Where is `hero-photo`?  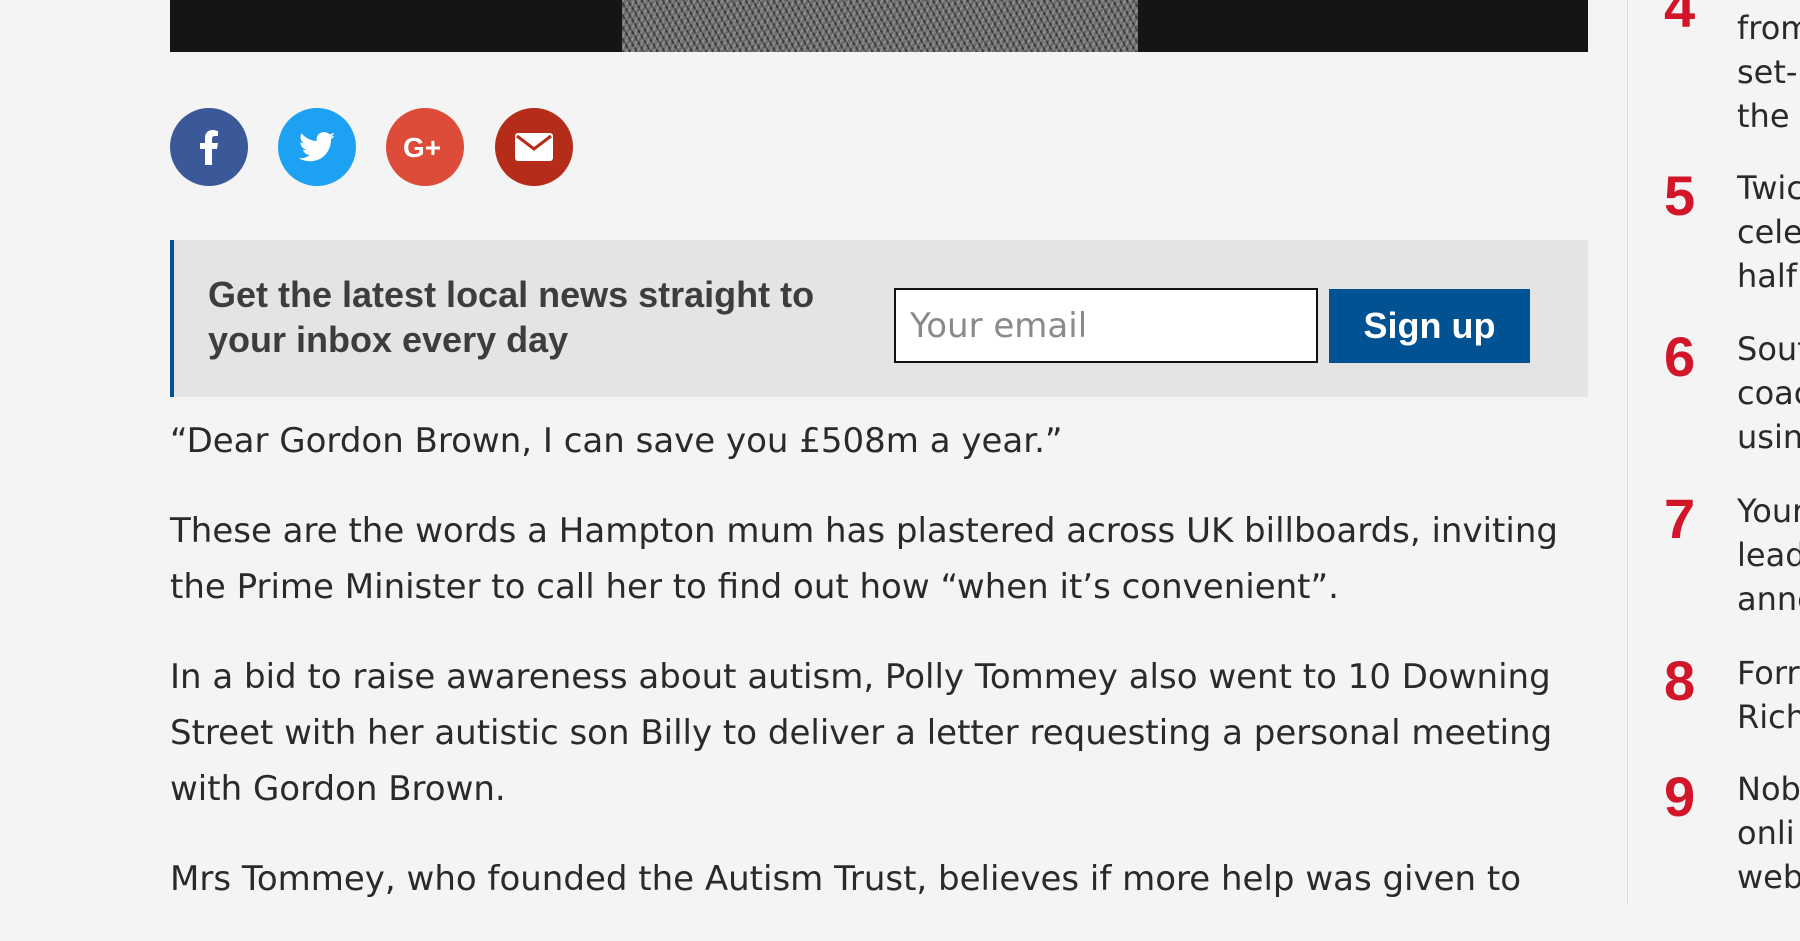 hero-photo is located at coordinates (880, 26).